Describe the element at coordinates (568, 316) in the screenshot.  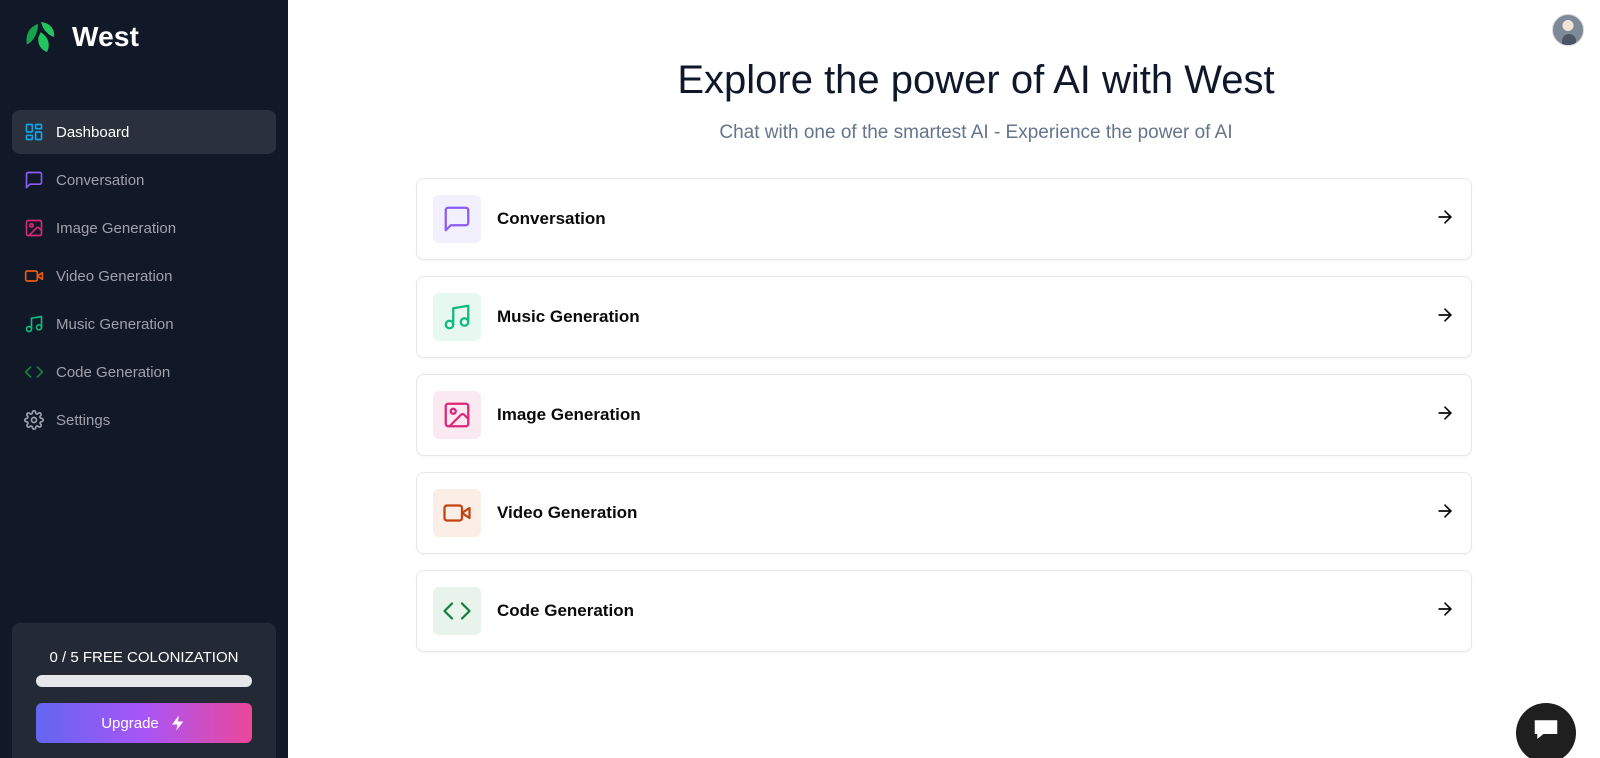
I see `tool-label: Music Generation` at that location.